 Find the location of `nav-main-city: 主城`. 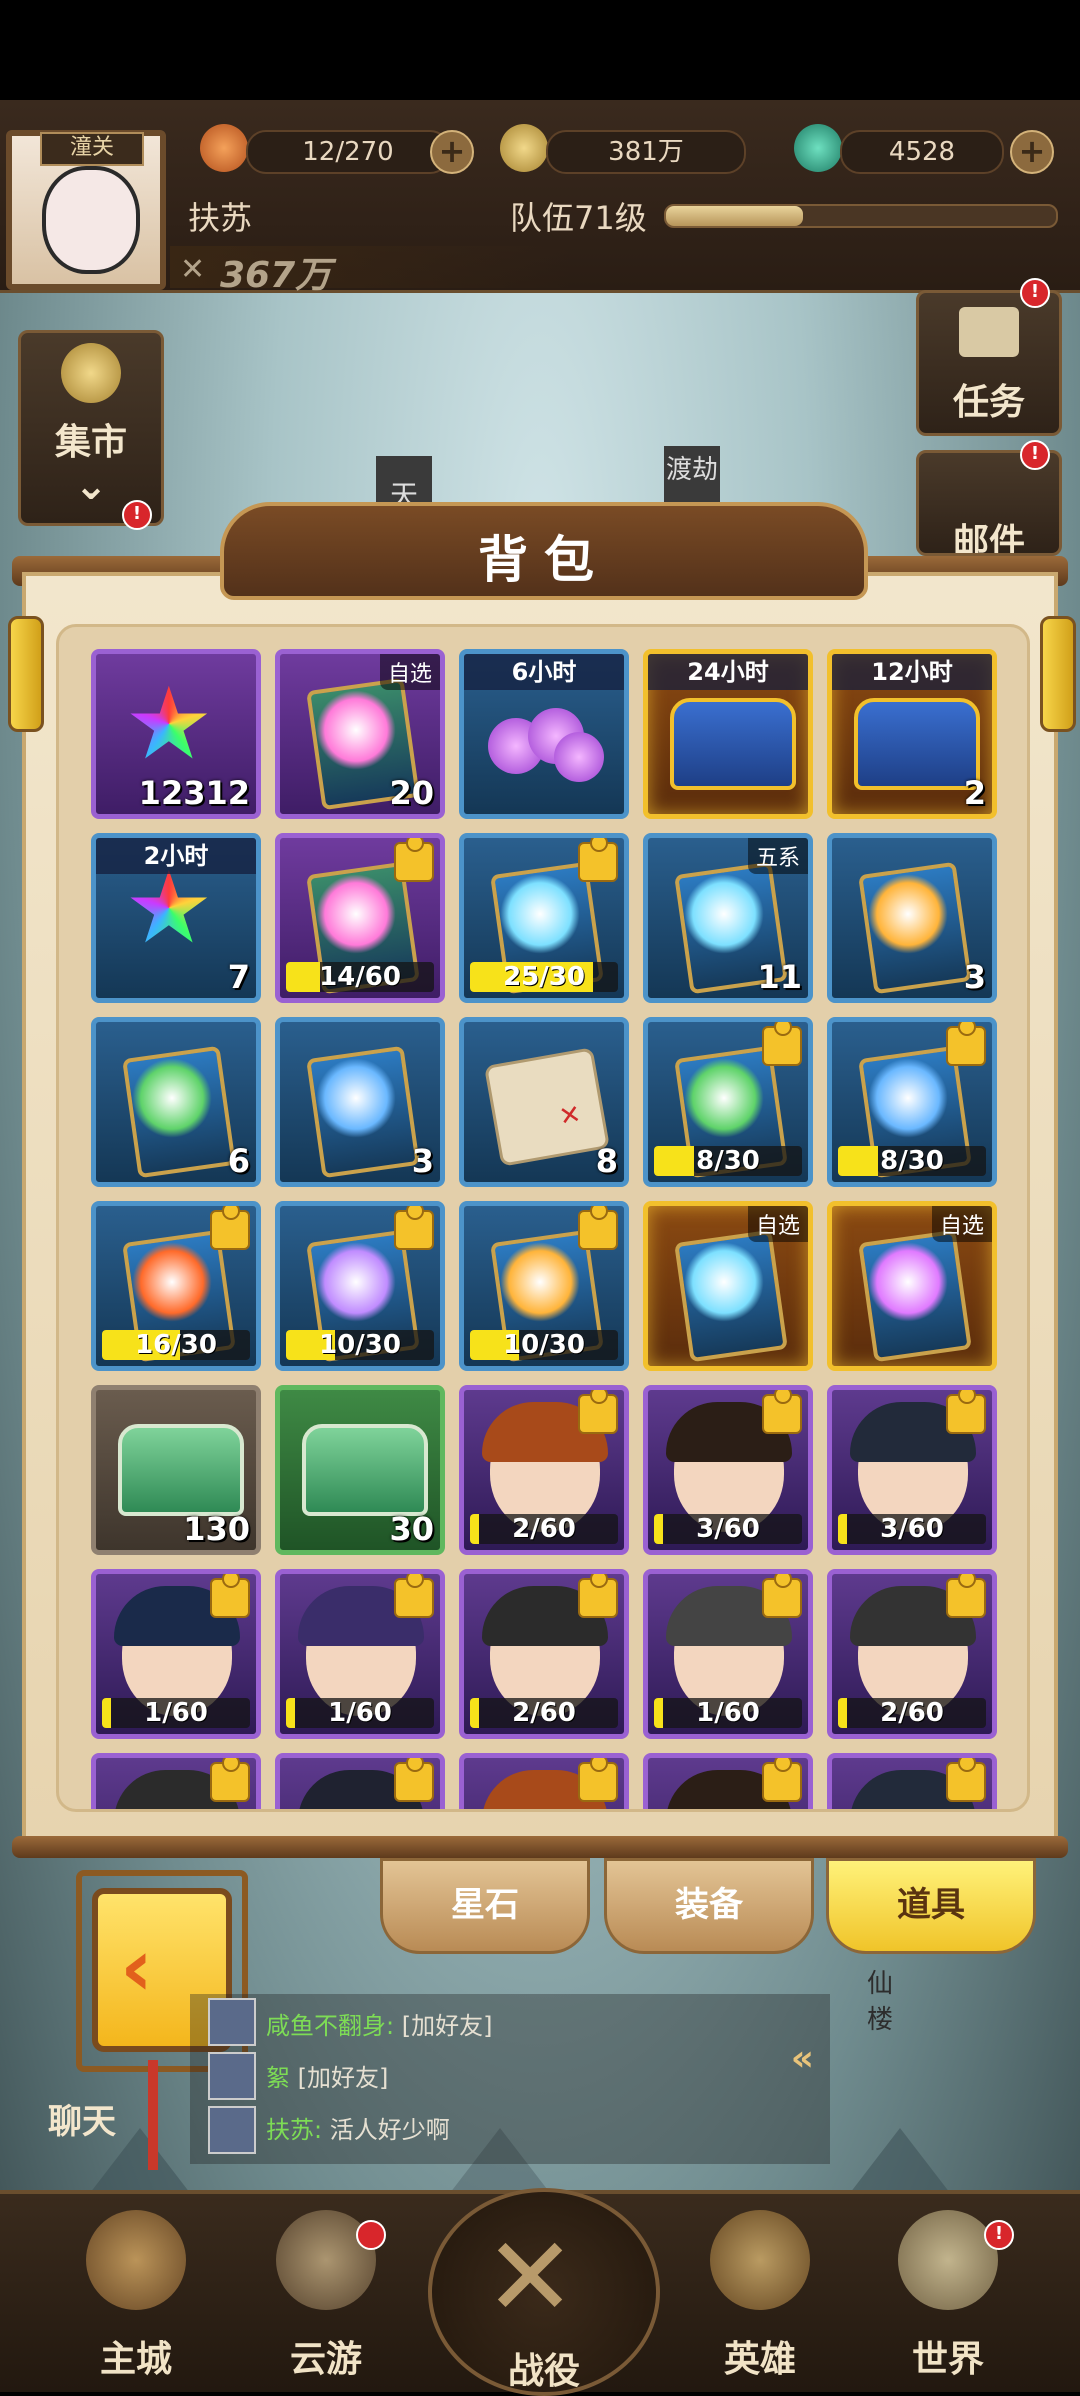

nav-main-city: 主城 is located at coordinates (136, 2289).